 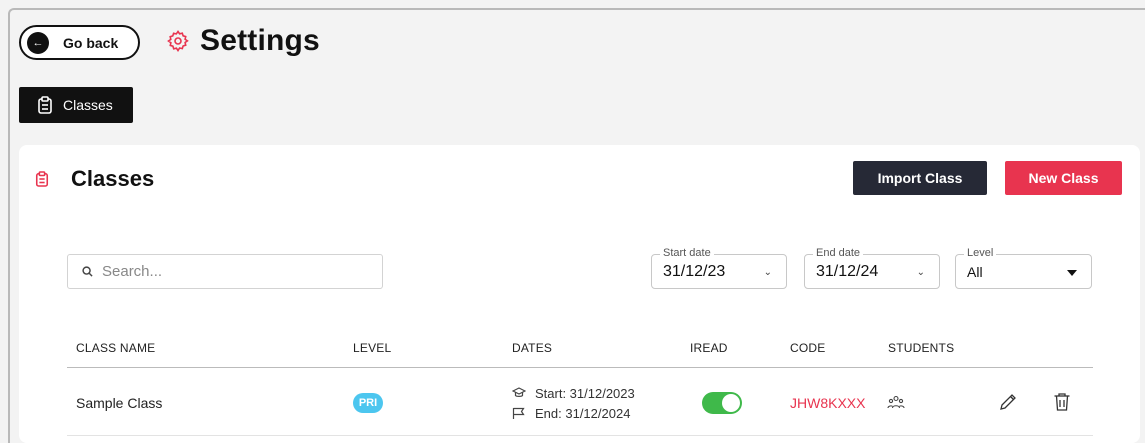 What do you see at coordinates (260, 40) in the screenshot?
I see `page-title: Settings` at bounding box center [260, 40].